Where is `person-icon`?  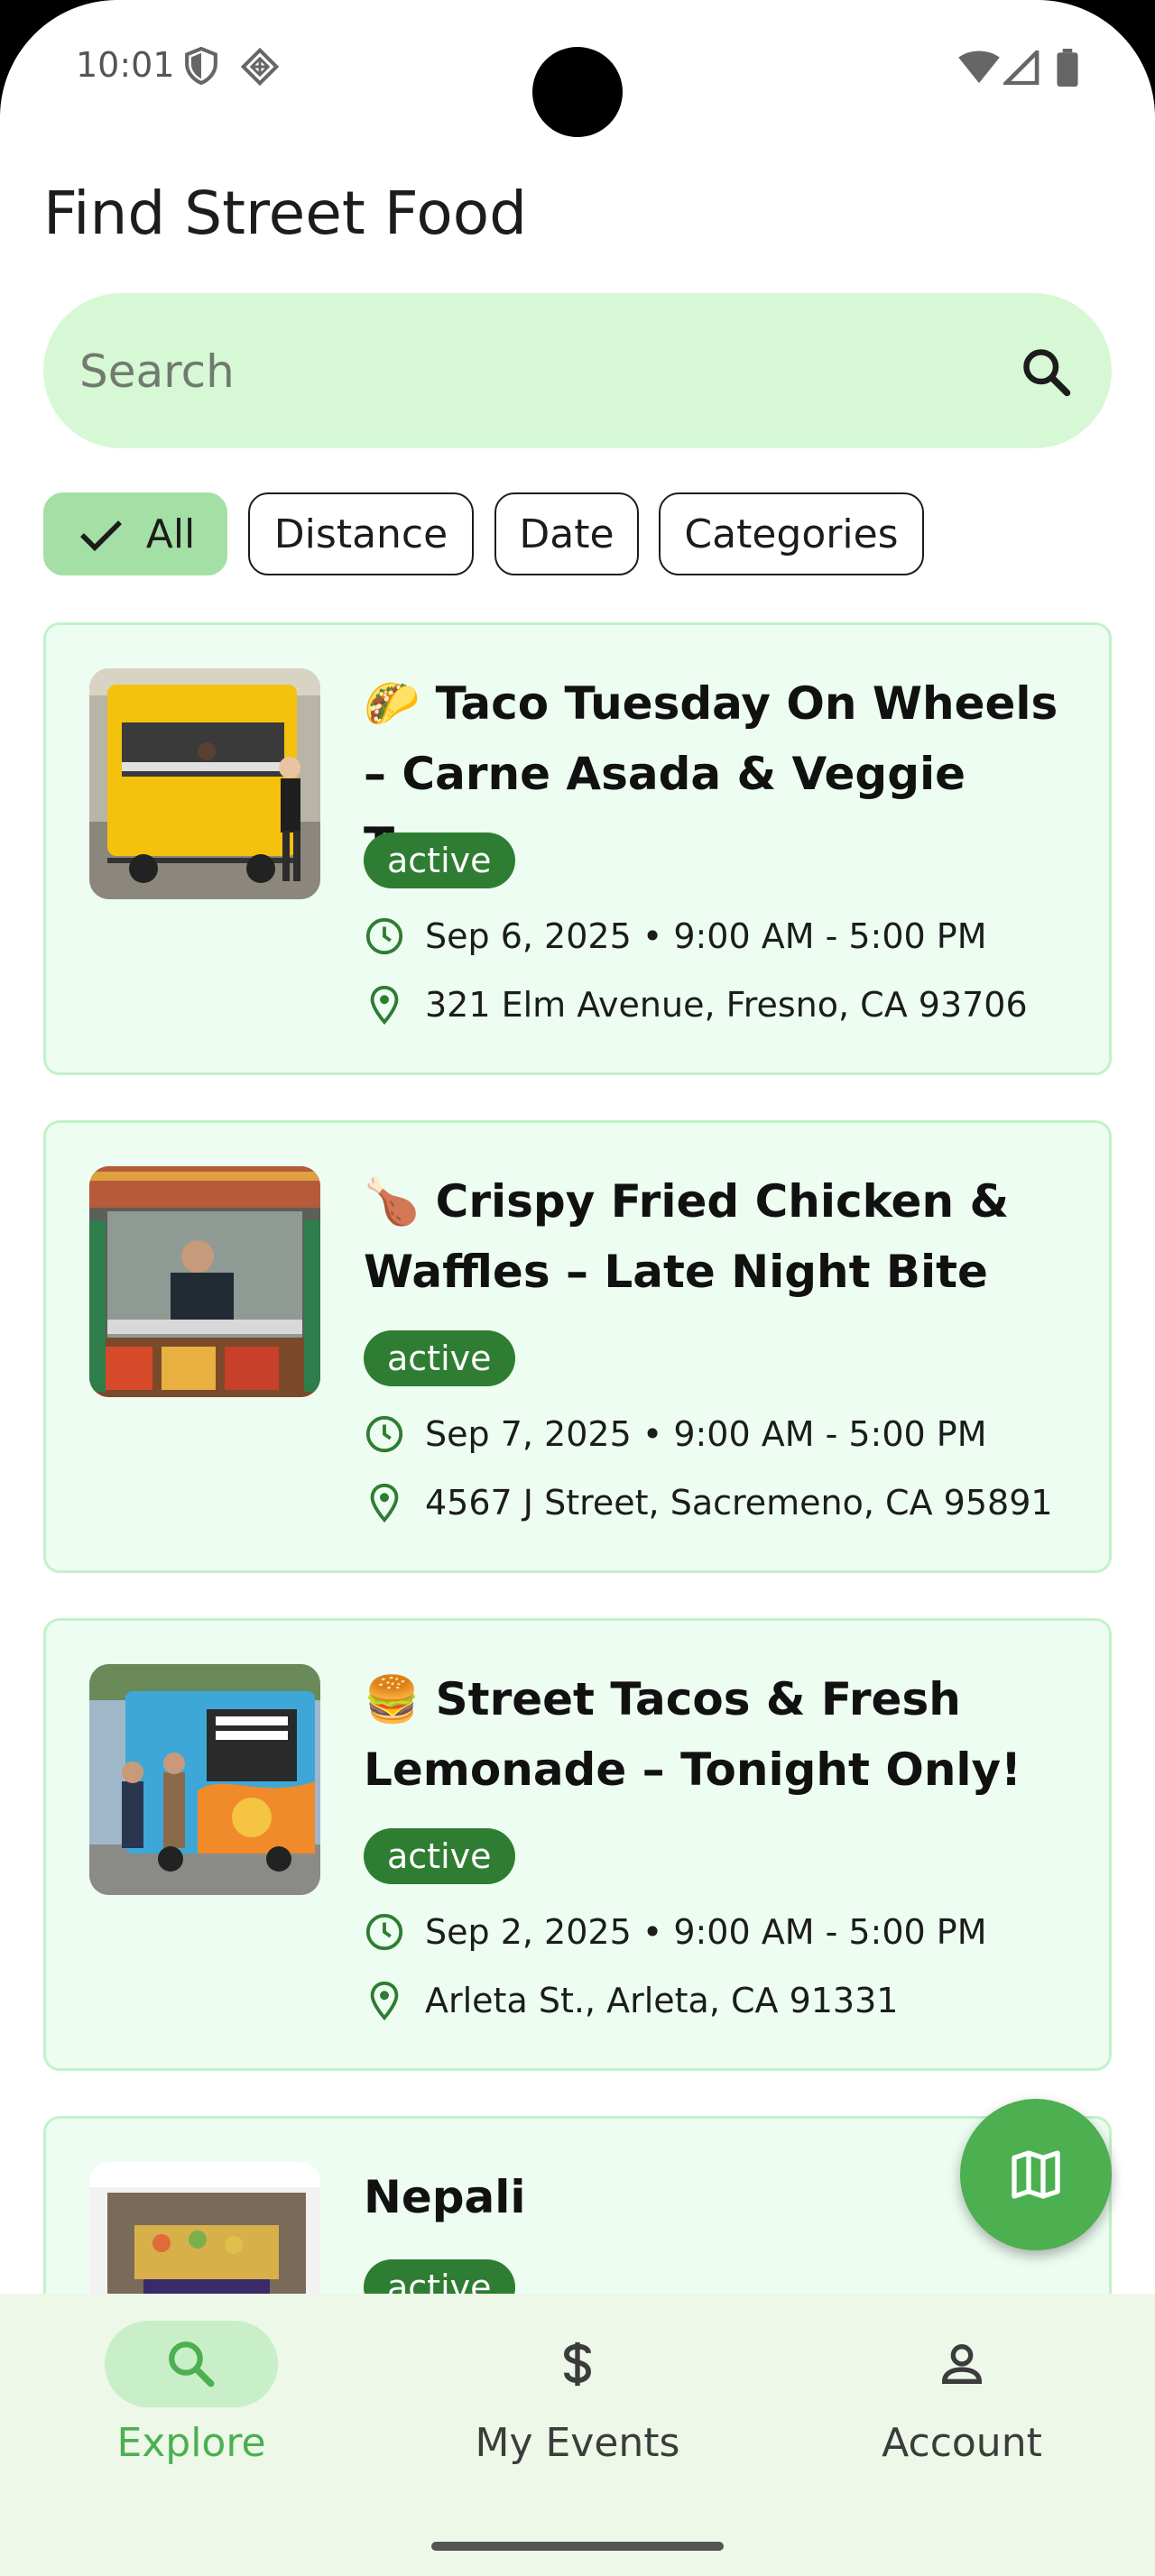
person-icon is located at coordinates (962, 2364).